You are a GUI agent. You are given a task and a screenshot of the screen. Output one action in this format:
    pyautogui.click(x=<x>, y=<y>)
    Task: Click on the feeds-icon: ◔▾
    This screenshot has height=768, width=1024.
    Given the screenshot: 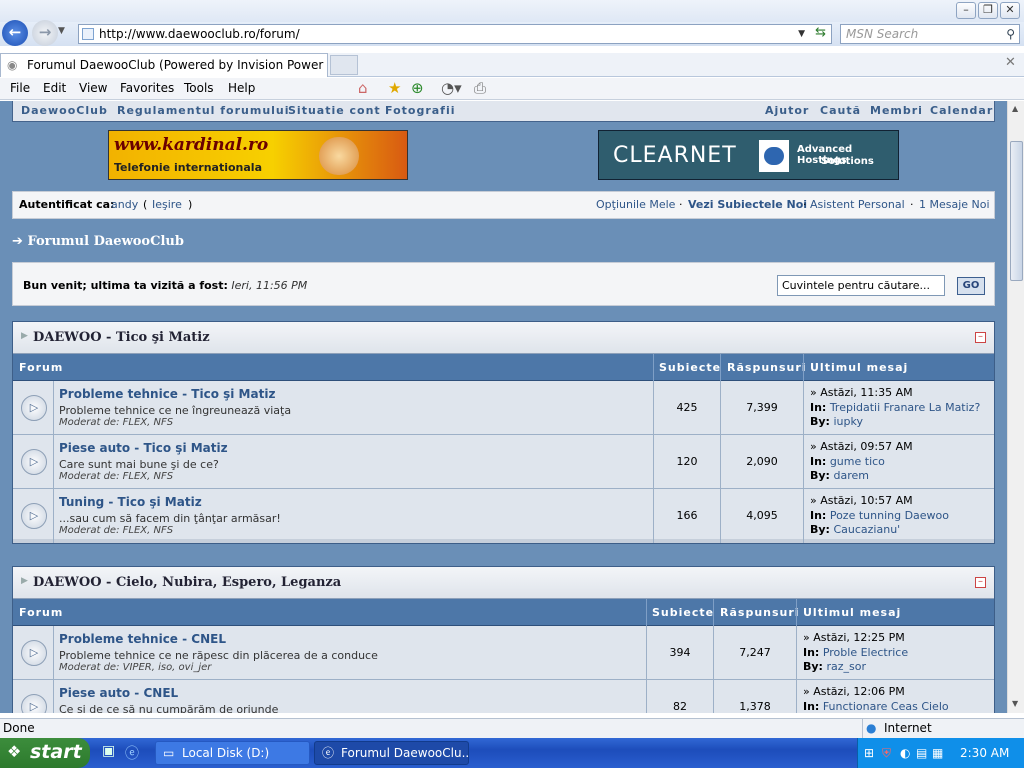 What is the action you would take?
    pyautogui.click(x=451, y=88)
    